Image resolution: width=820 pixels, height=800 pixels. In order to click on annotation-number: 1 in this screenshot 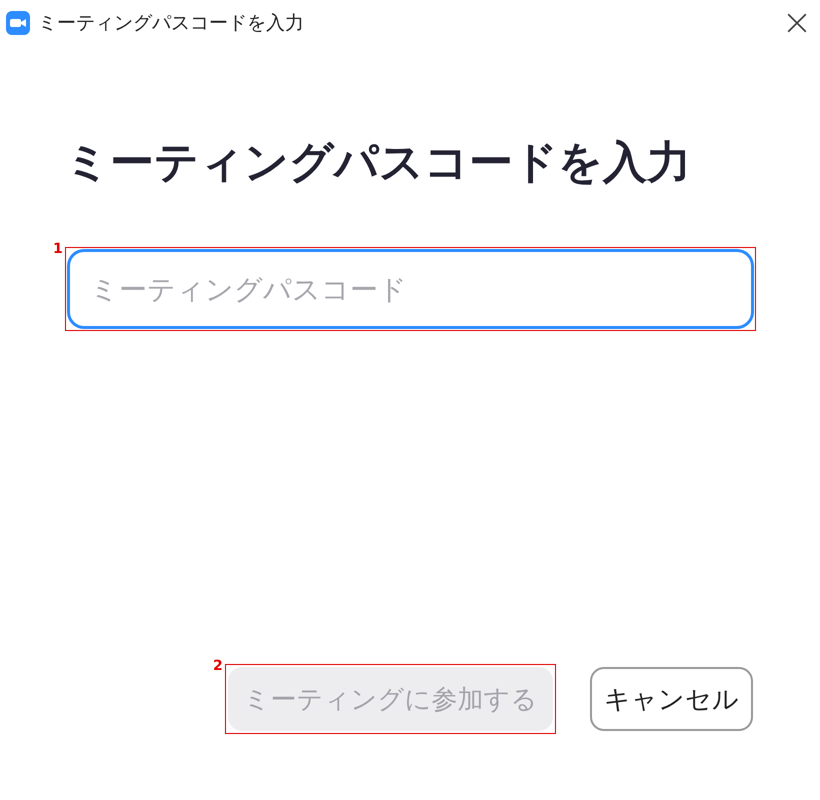, I will do `click(58, 249)`.